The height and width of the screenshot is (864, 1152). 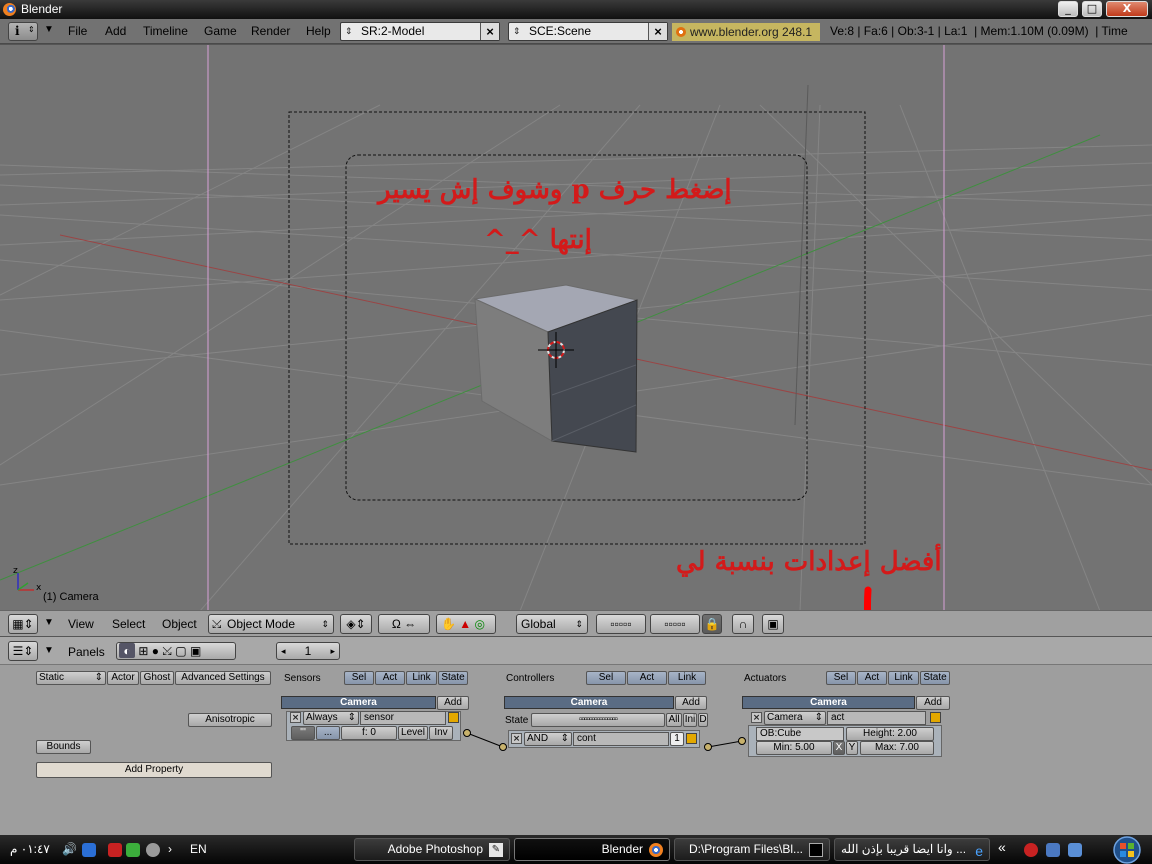 What do you see at coordinates (453, 678) in the screenshot?
I see `sensors-state-toggle: State` at bounding box center [453, 678].